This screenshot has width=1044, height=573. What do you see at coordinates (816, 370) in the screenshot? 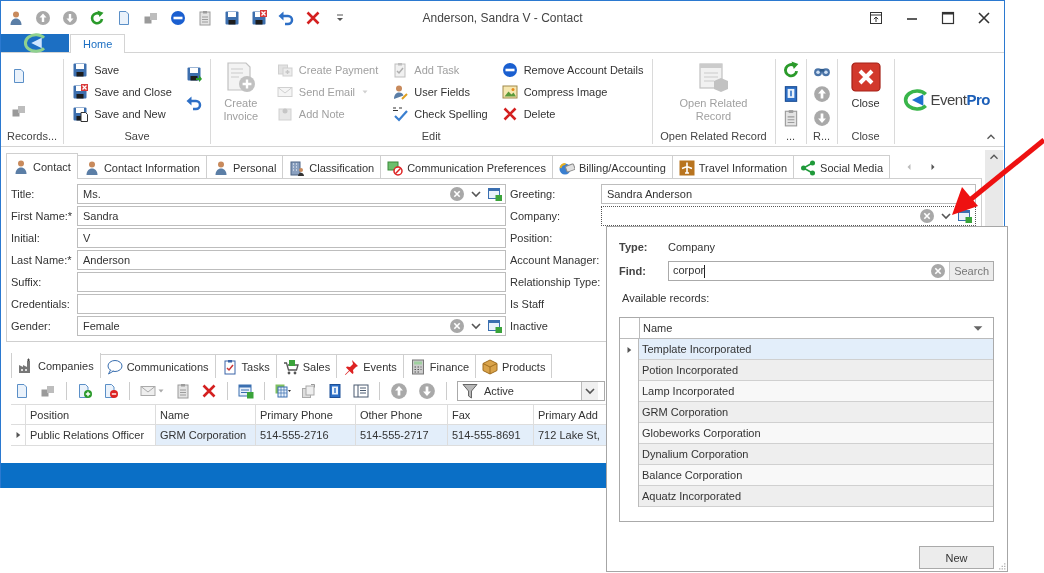
I see `record-row: Potion Incorporated` at bounding box center [816, 370].